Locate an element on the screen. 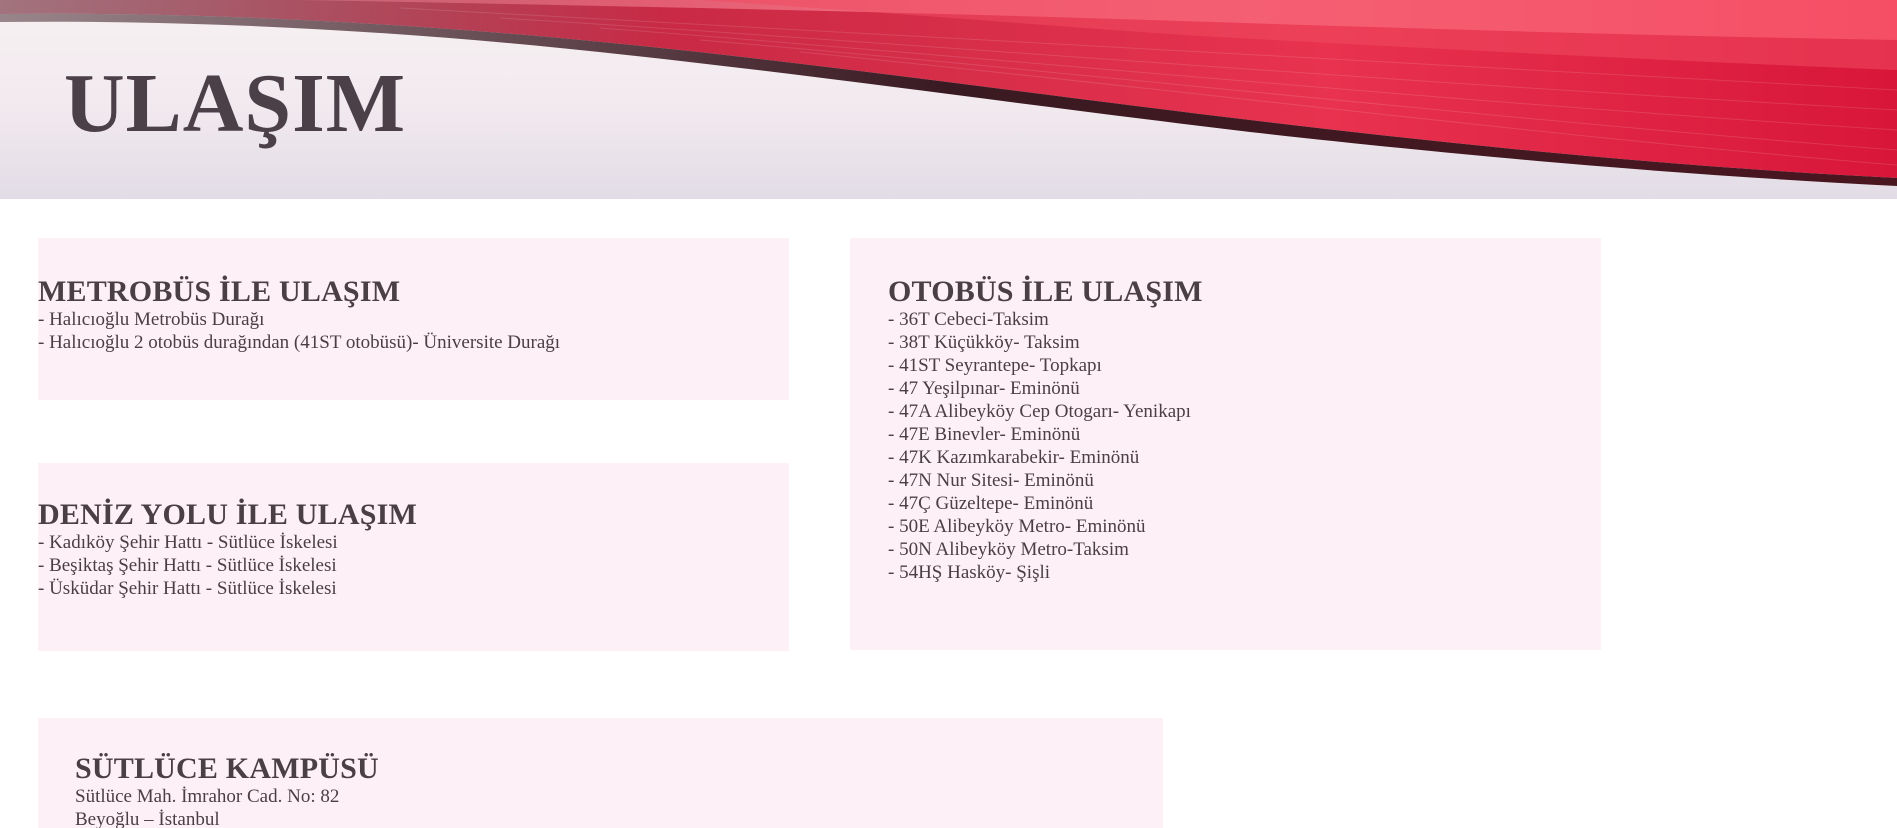 The height and width of the screenshot is (828, 1897). list-item: - 36T Cebeci-Taksim is located at coordinates (968, 319).